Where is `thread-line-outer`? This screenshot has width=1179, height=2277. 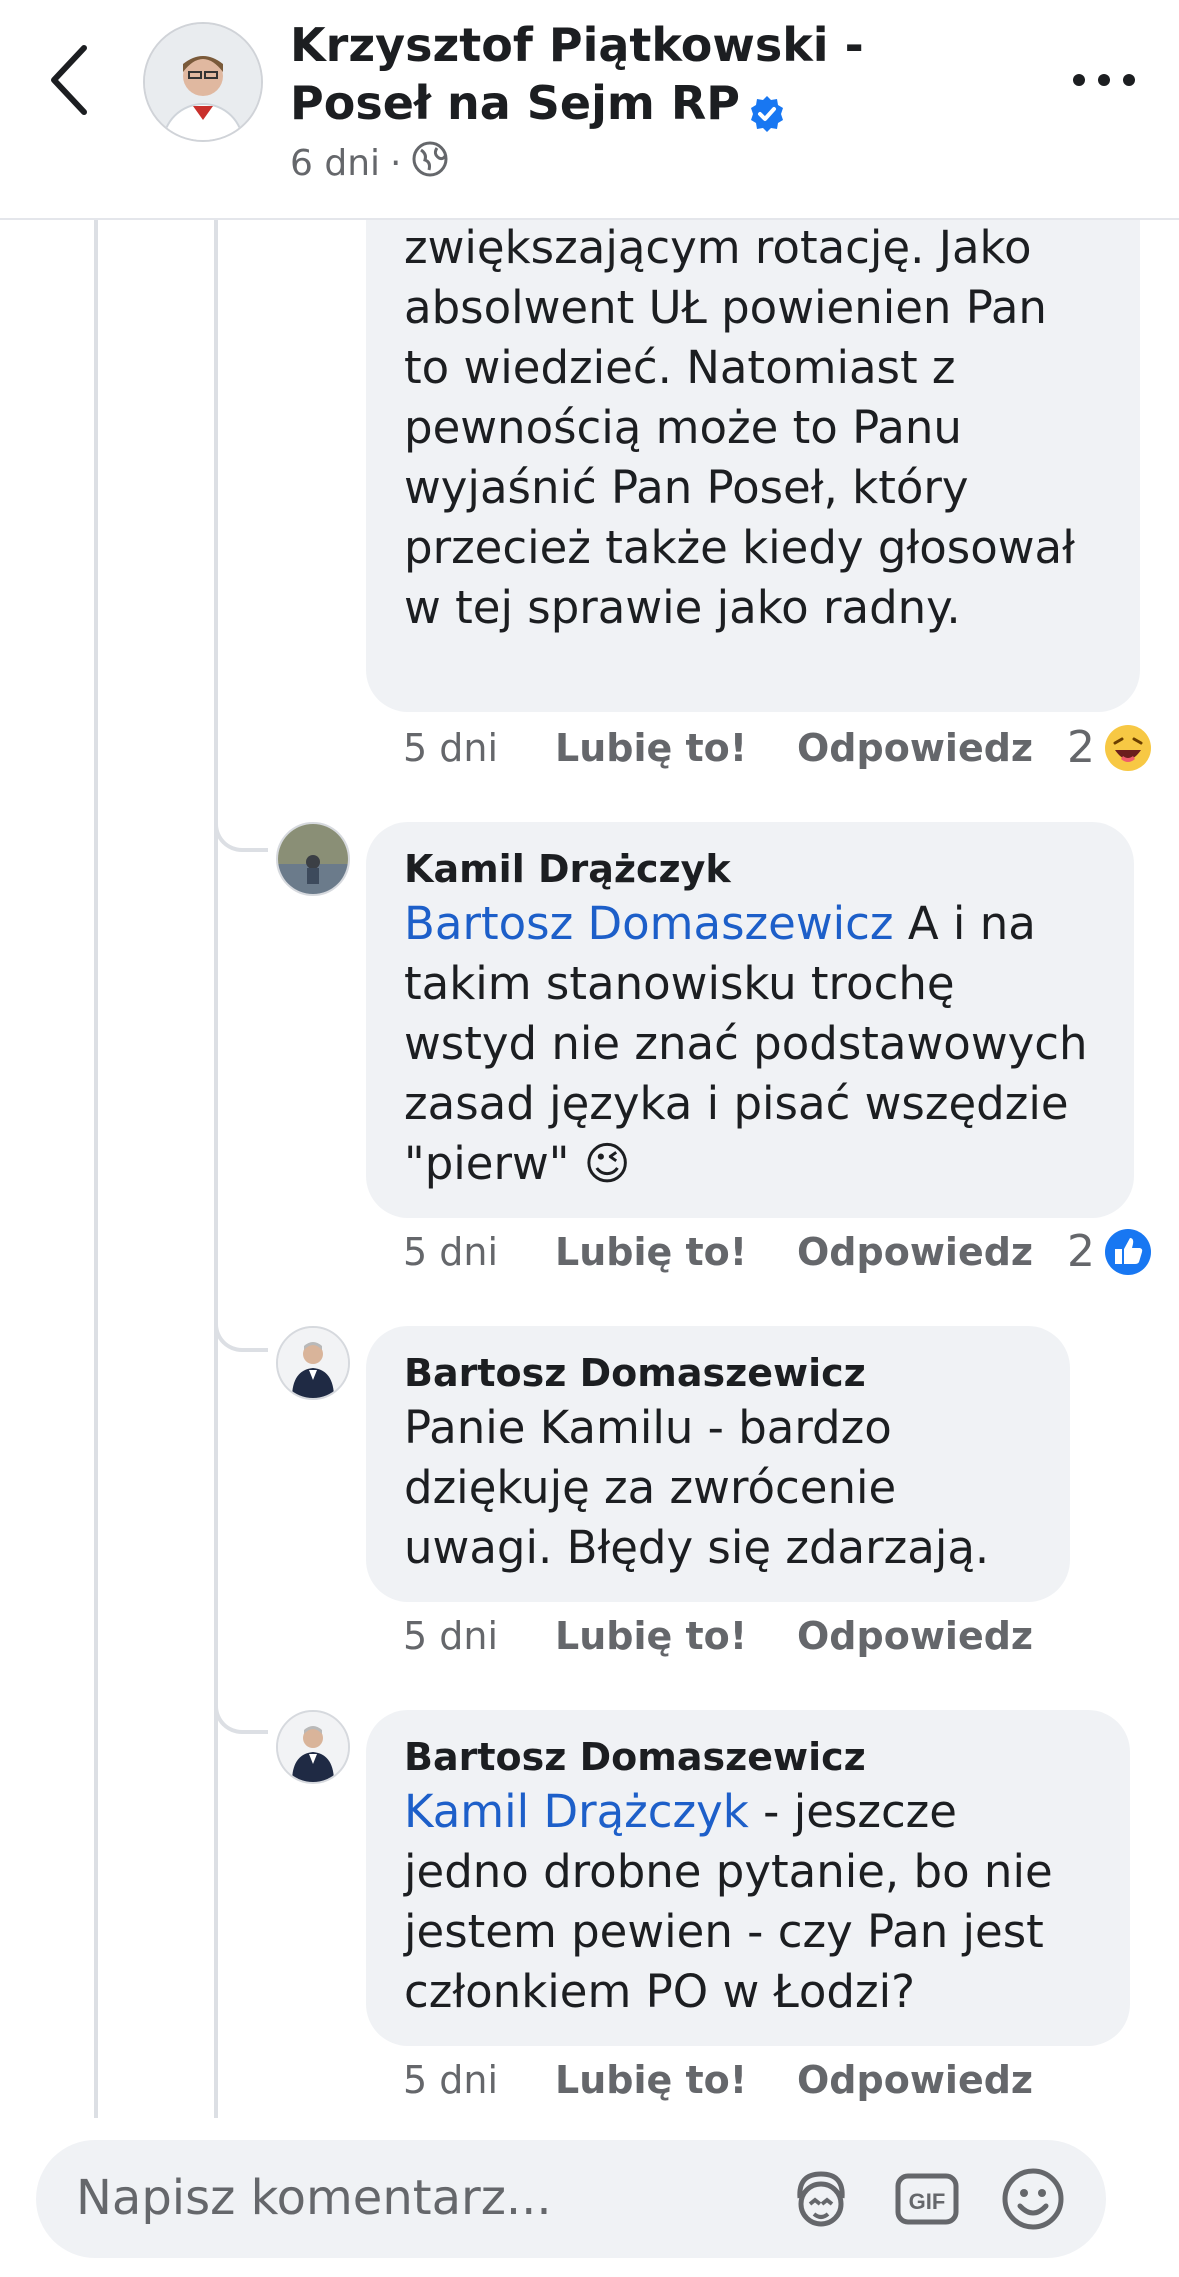
thread-line-outer is located at coordinates (96, 1170).